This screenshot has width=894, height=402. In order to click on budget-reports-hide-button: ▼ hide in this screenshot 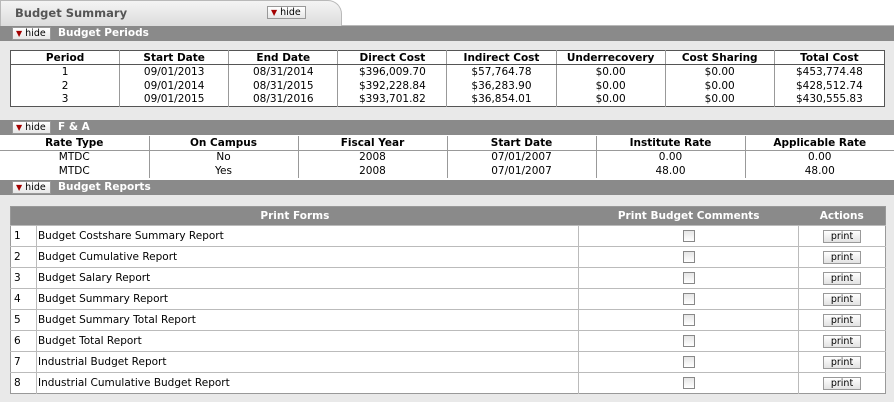, I will do `click(31, 187)`.